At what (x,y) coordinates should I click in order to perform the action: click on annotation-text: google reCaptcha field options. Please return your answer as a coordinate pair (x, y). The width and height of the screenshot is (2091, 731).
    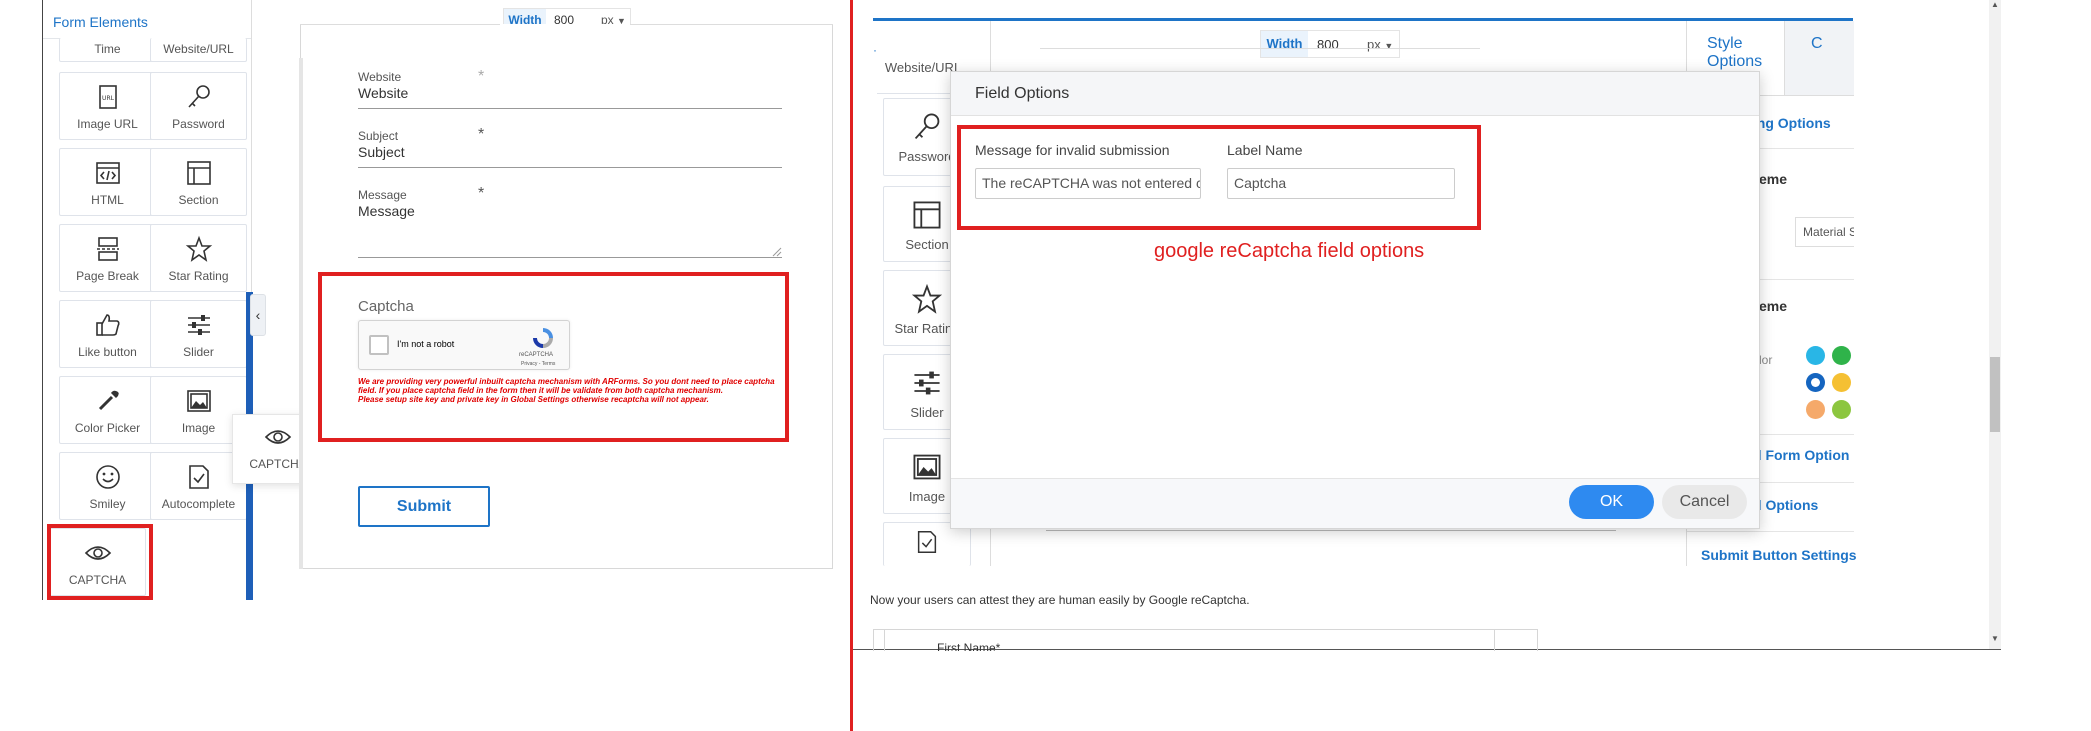
    Looking at the image, I should click on (1289, 251).